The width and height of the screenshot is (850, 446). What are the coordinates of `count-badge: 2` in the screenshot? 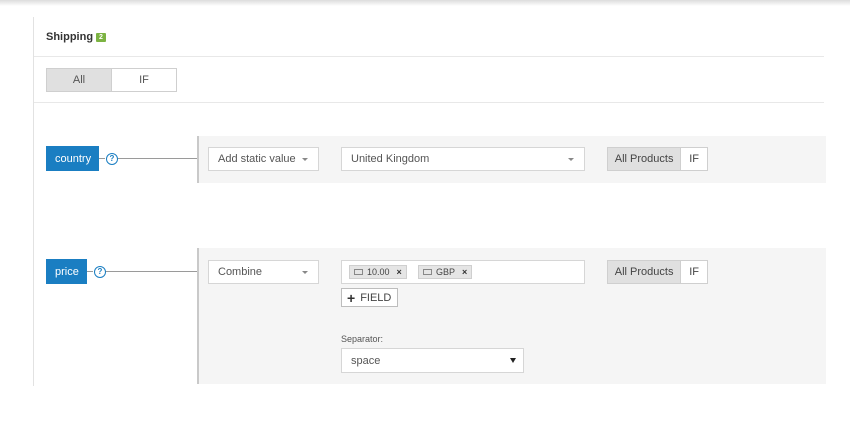 It's located at (101, 37).